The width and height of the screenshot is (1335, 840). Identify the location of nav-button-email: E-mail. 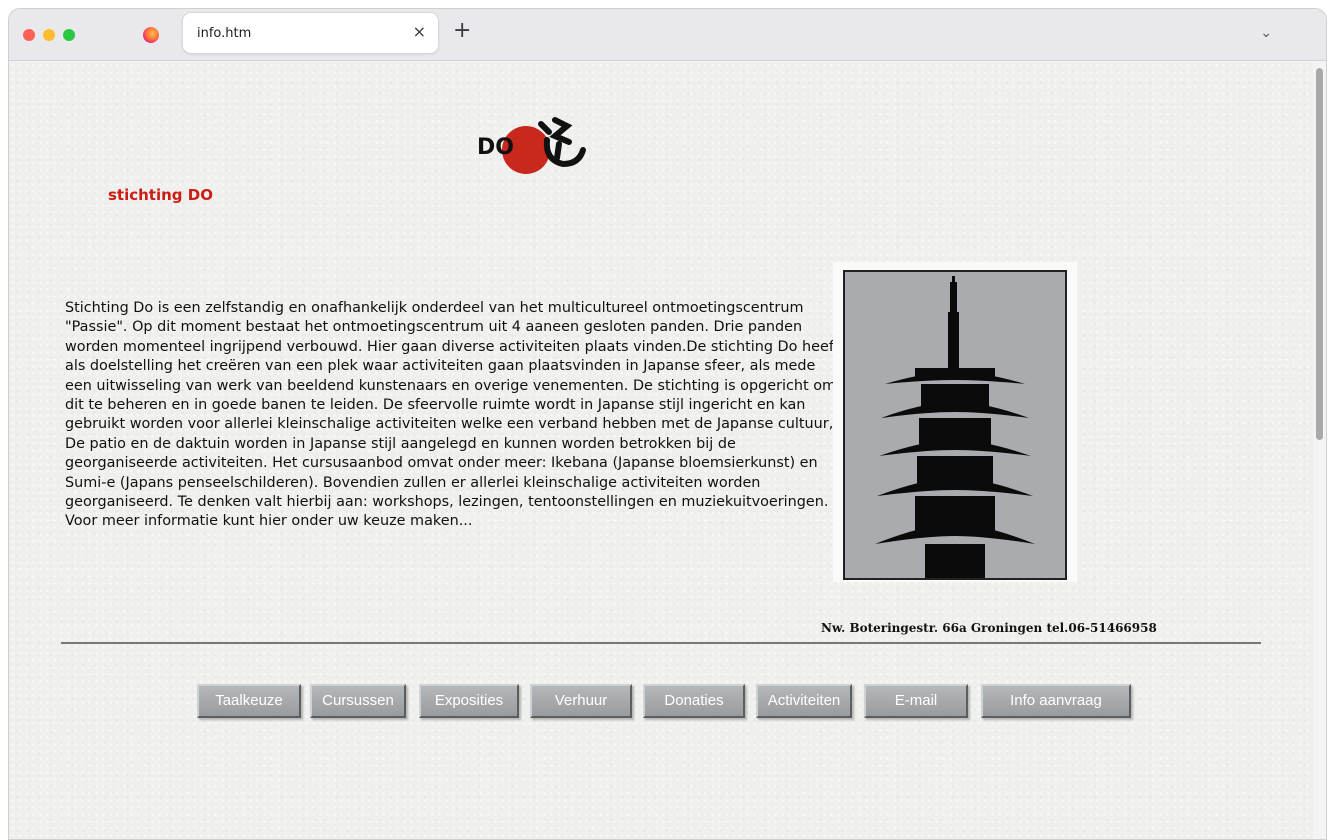
(916, 701).